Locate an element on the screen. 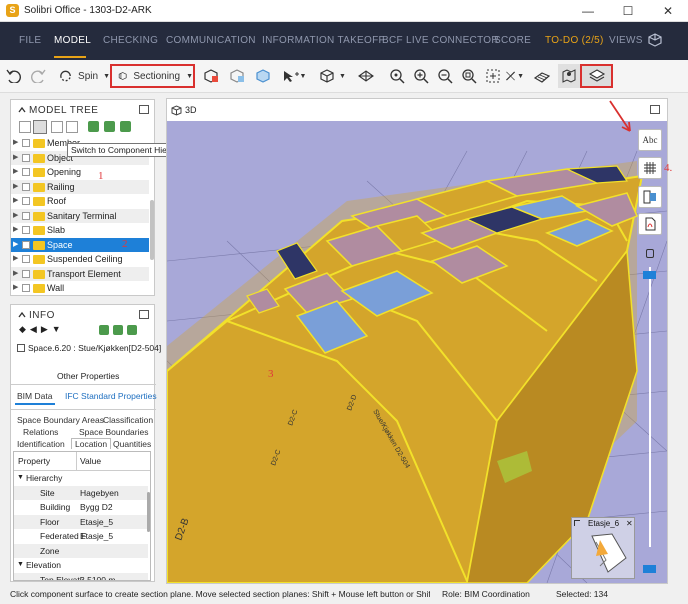 The image size is (688, 604). tab-bim-data: BIM Data is located at coordinates (34, 396).